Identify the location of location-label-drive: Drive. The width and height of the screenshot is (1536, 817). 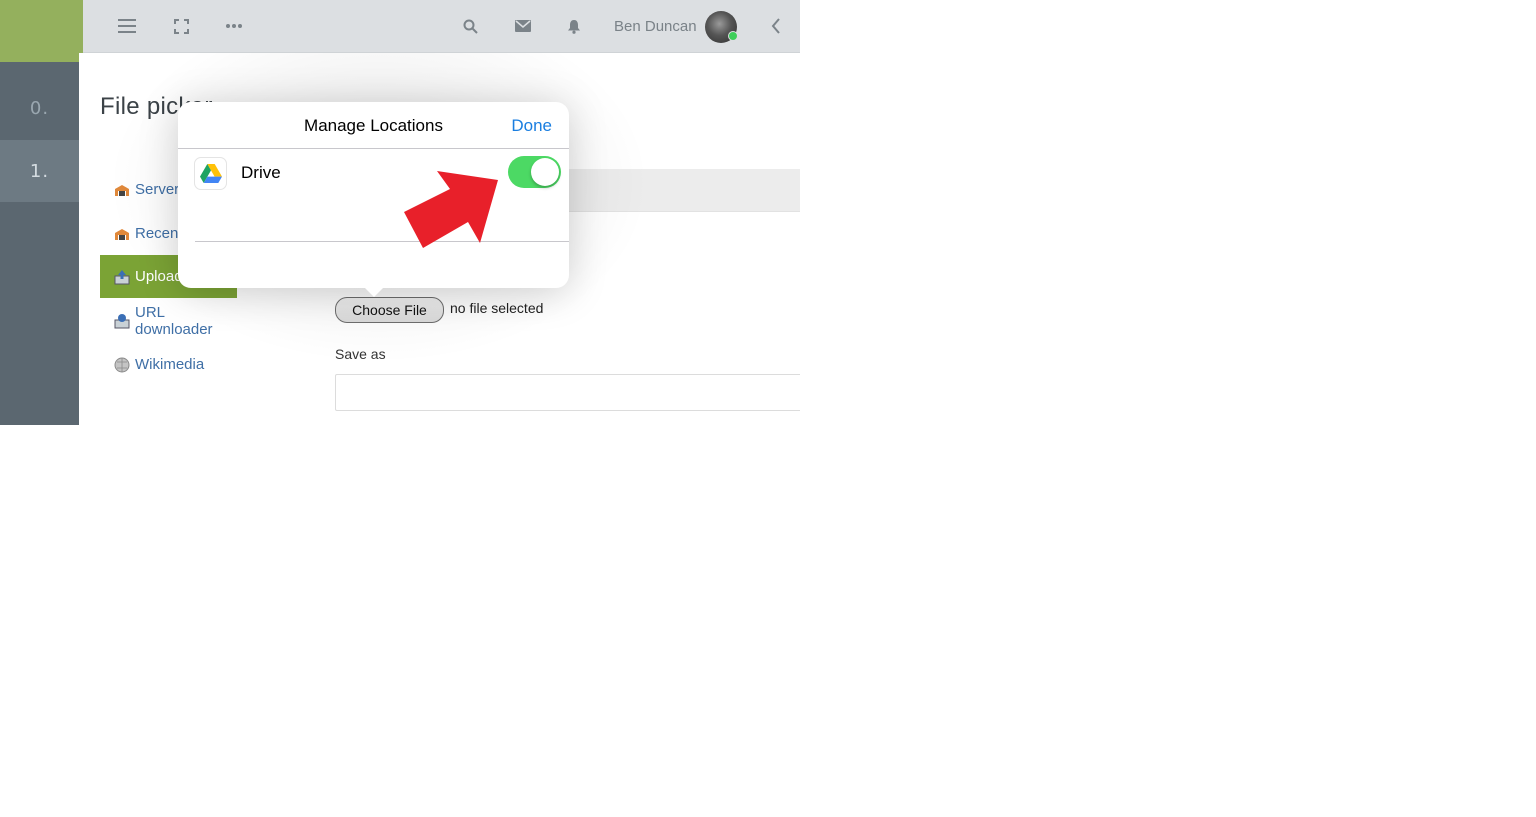
(261, 172).